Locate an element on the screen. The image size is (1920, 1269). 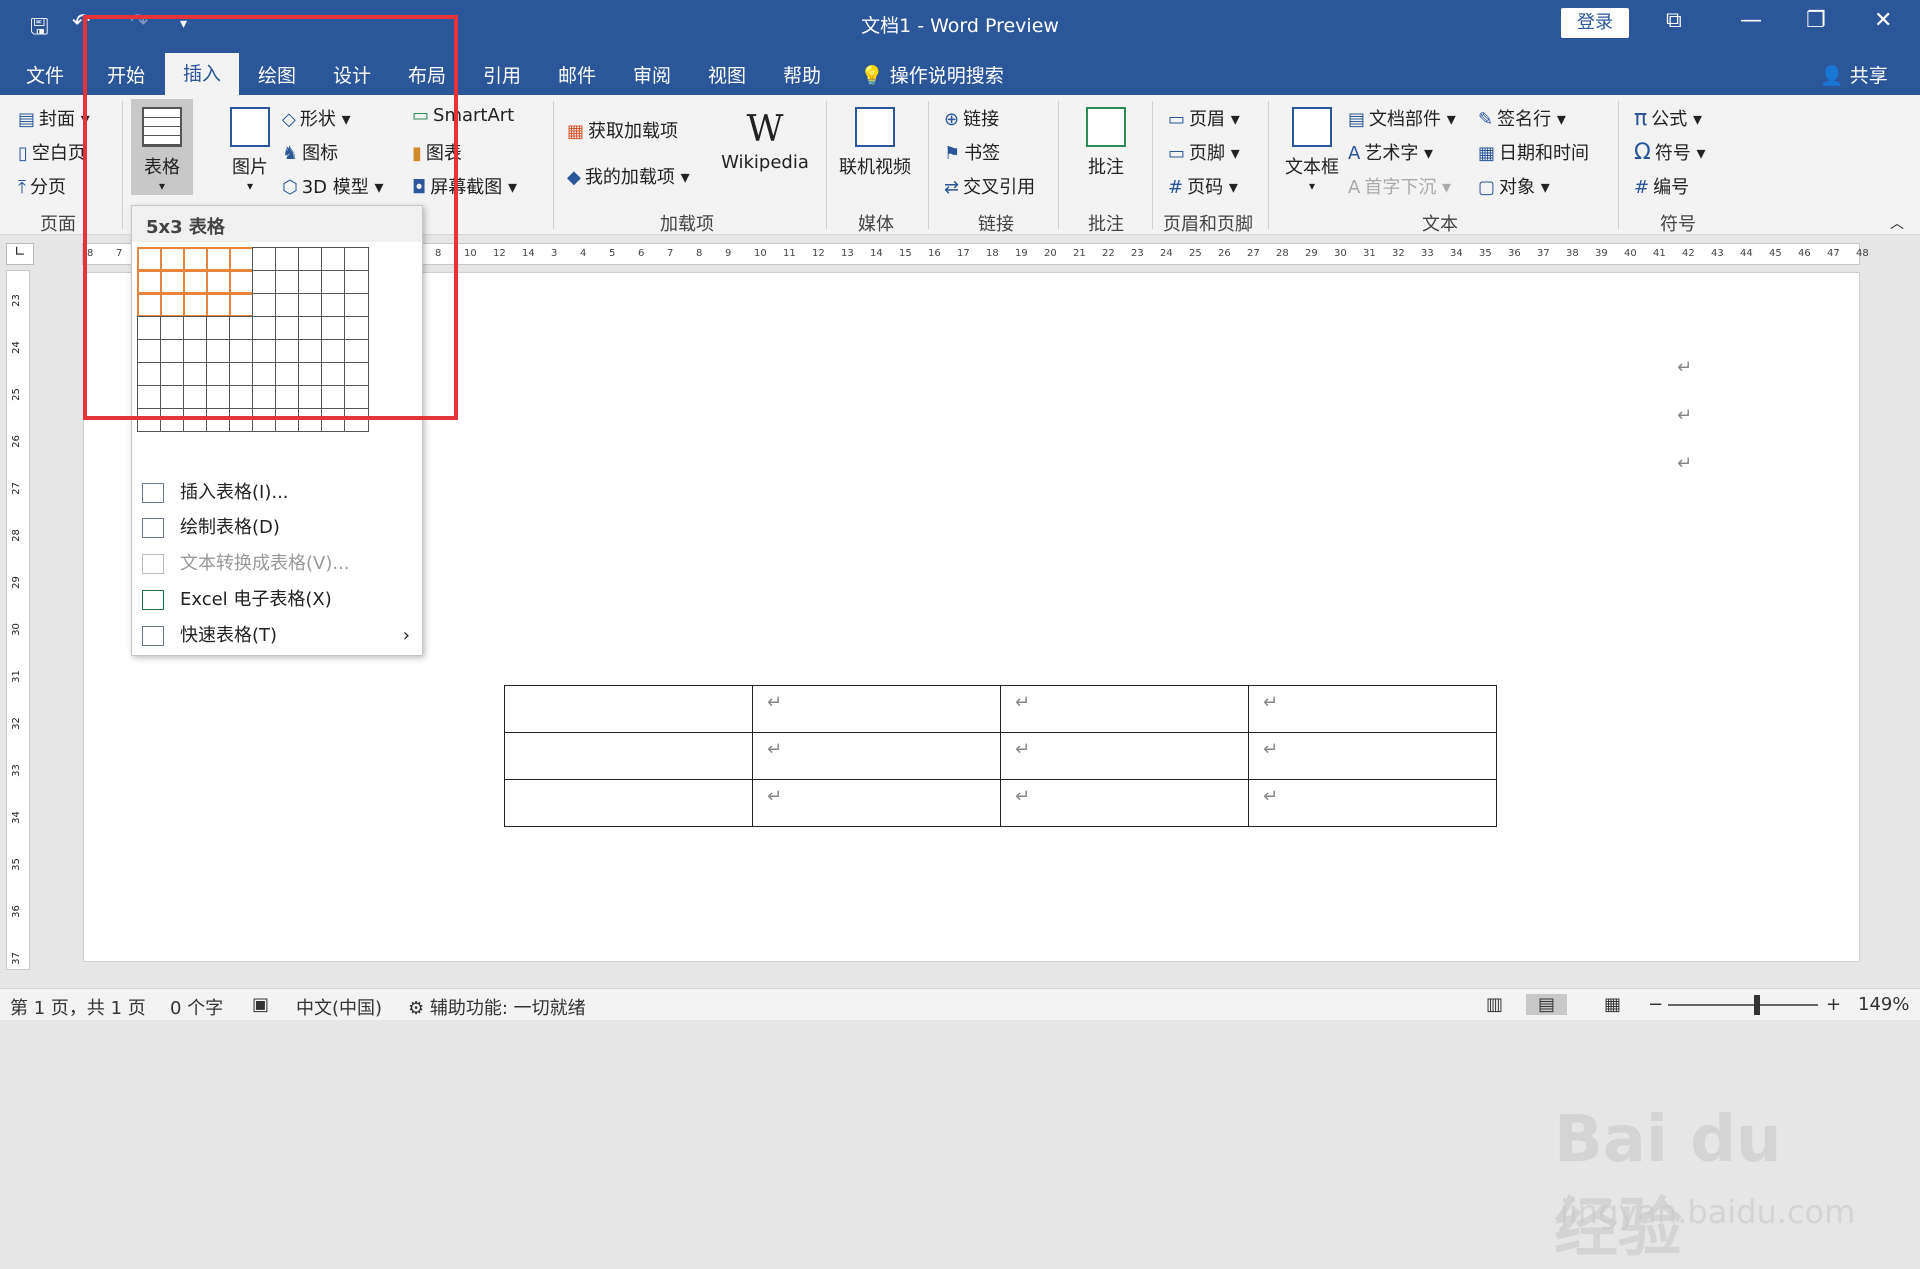
tab-help: 帮助 is located at coordinates (802, 74).